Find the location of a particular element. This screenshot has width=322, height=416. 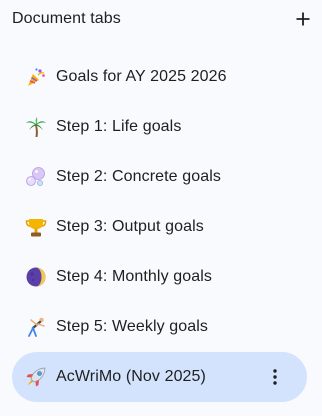

tab-step-3: Step 3: Output goals is located at coordinates (159, 227).